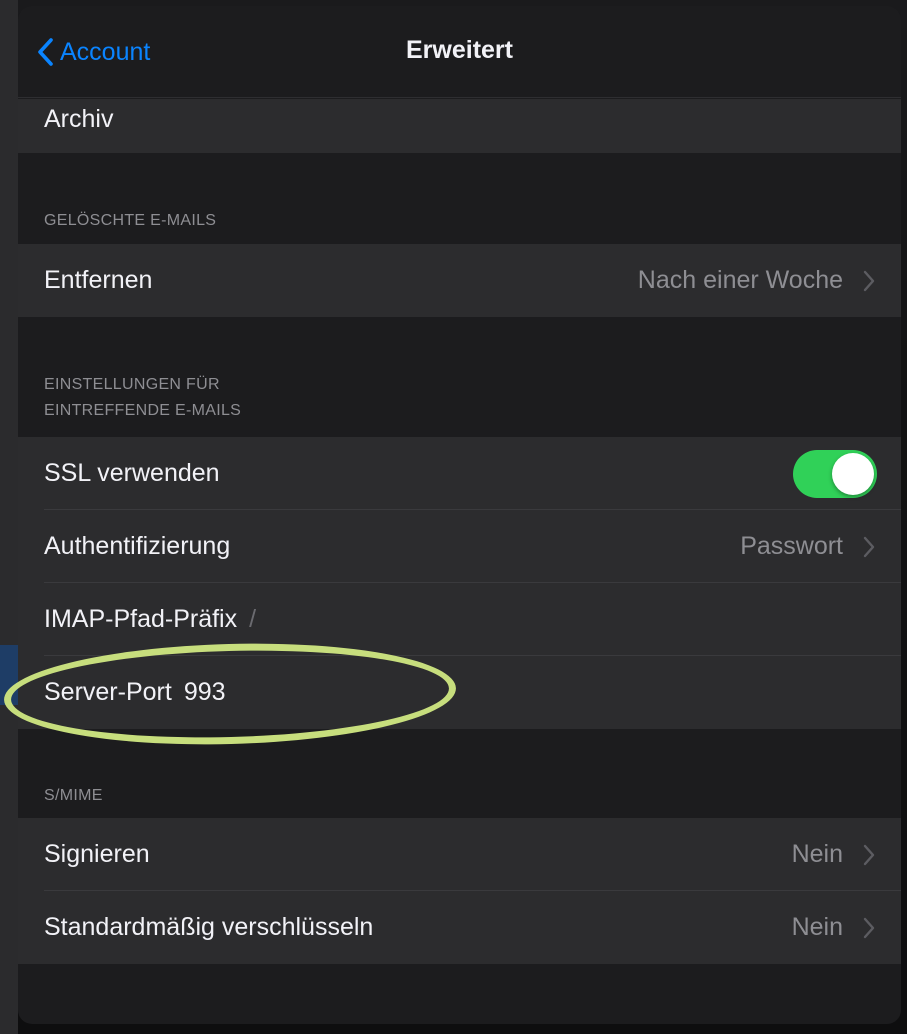  I want to click on row-archiv-label: Archiv, so click(79, 119).